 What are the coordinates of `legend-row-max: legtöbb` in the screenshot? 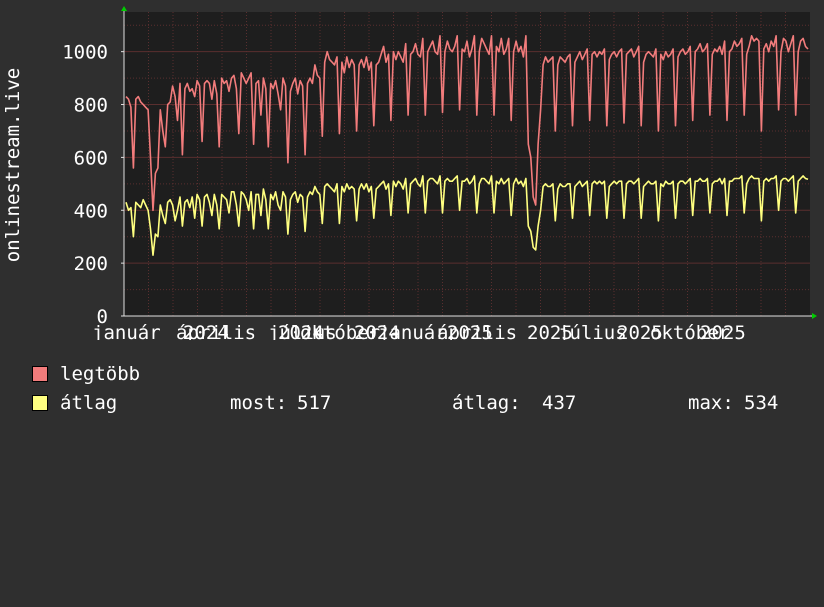 It's located at (86, 374).